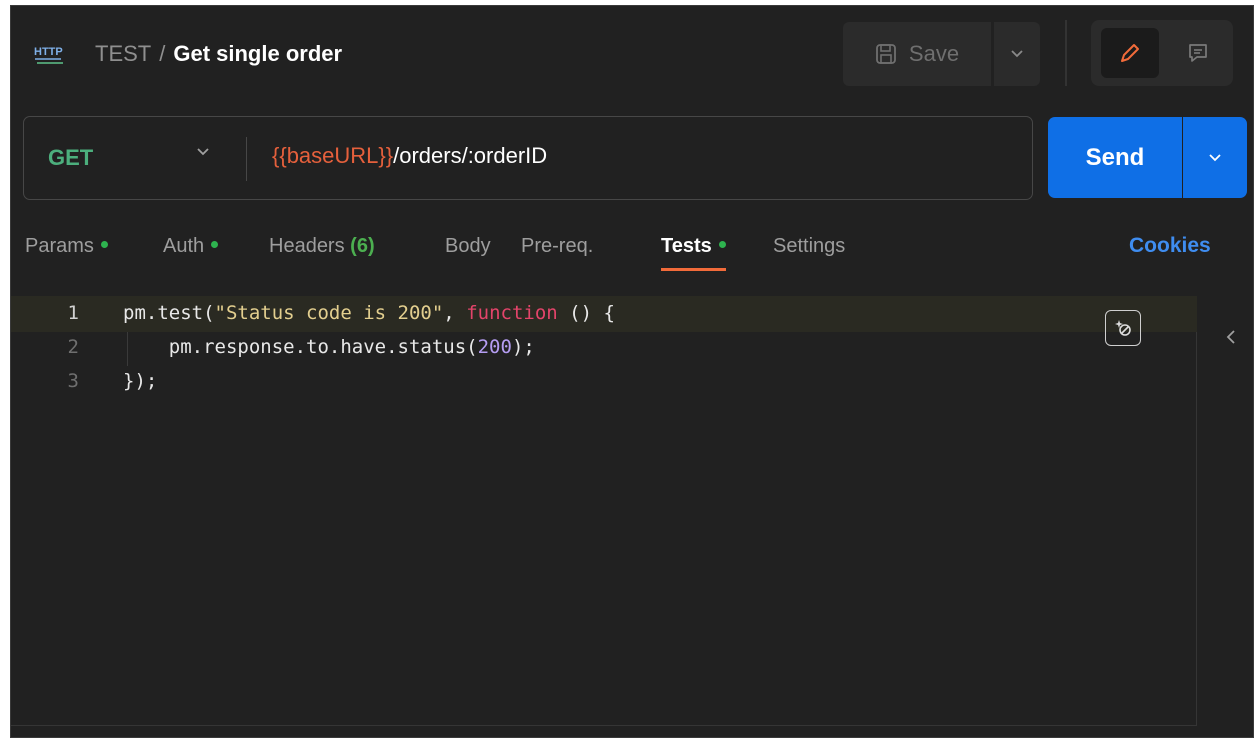 The image size is (1258, 738). Describe the element at coordinates (169, 313) in the screenshot. I see `code-token: pm.test(` at that location.